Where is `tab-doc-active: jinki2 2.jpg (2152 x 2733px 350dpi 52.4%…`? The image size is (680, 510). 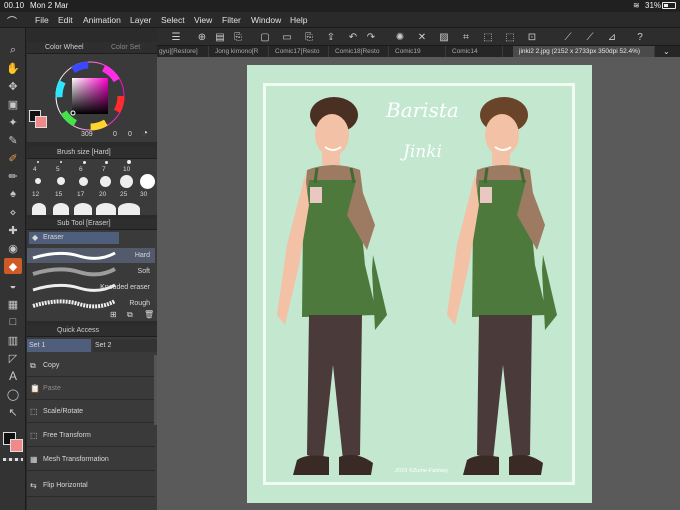 tab-doc-active: jinki2 2.jpg (2152 x 2733px 350dpi 52.4%… is located at coordinates (584, 51).